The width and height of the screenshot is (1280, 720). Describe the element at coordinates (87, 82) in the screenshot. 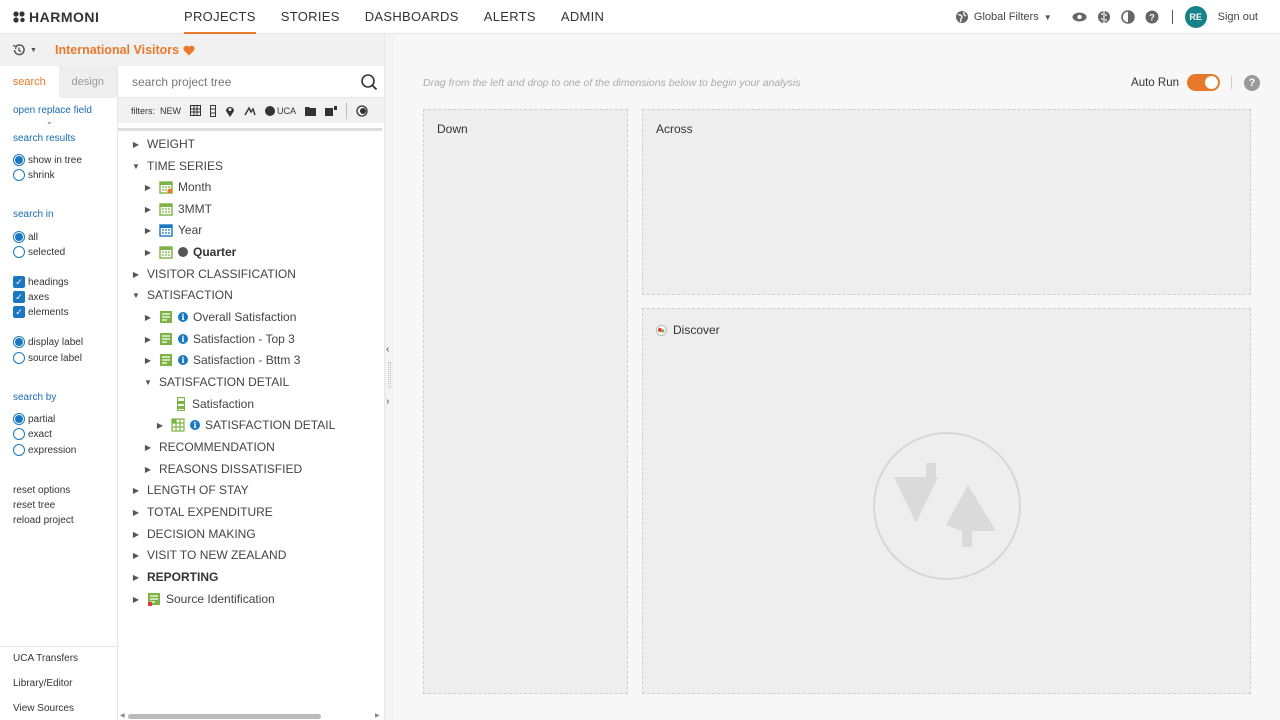

I see `tab-design: design` at that location.